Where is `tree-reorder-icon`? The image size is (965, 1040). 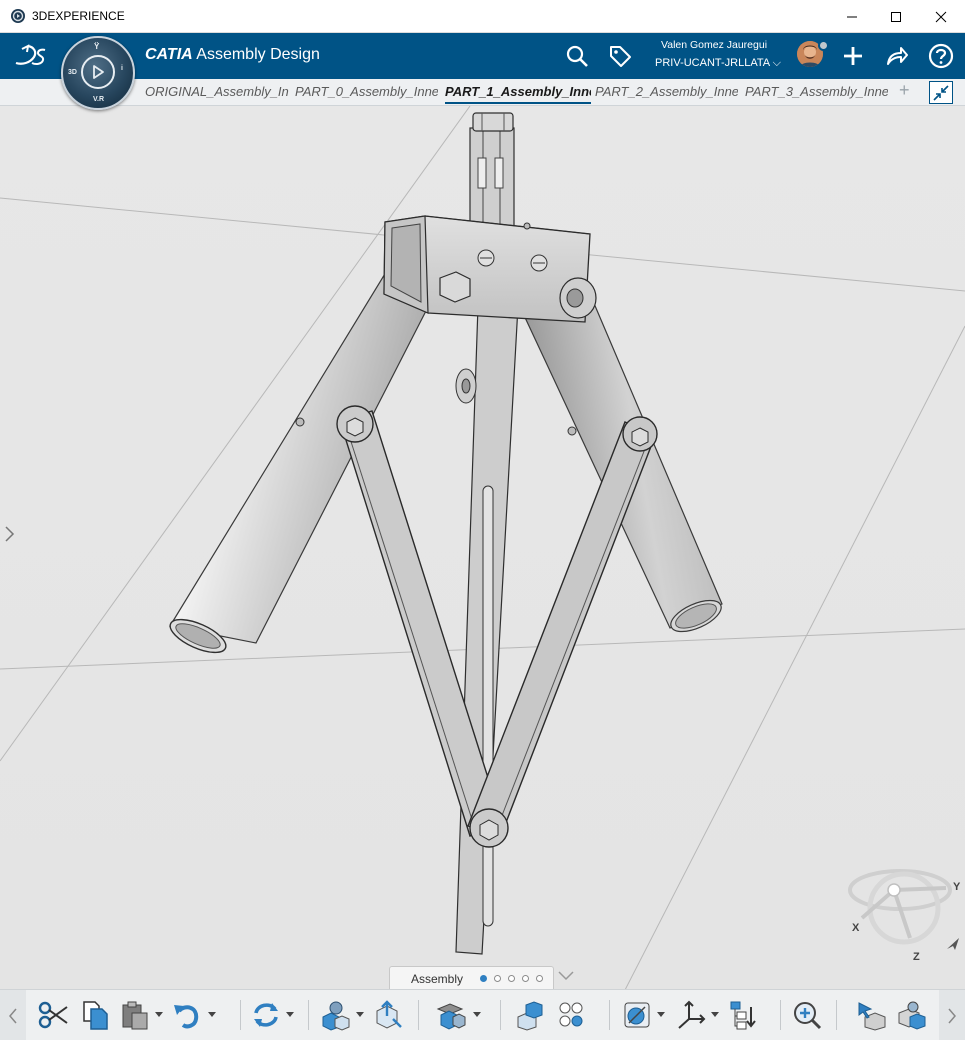
tree-reorder-icon is located at coordinates (743, 1015).